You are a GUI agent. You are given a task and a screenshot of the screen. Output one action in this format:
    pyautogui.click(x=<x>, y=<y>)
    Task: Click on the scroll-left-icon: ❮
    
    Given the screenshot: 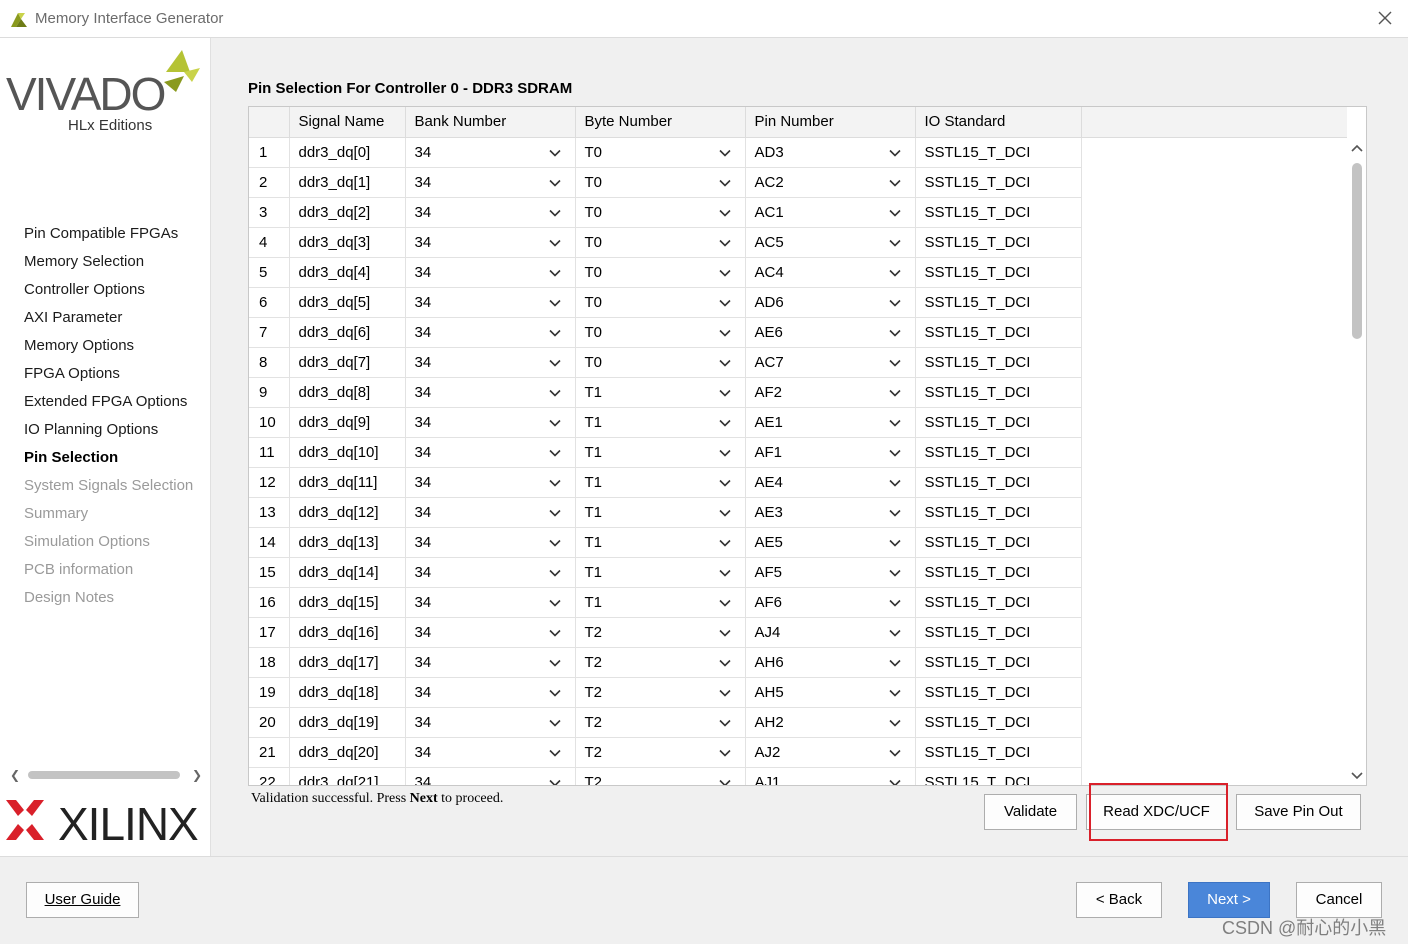 What is the action you would take?
    pyautogui.click(x=15, y=775)
    